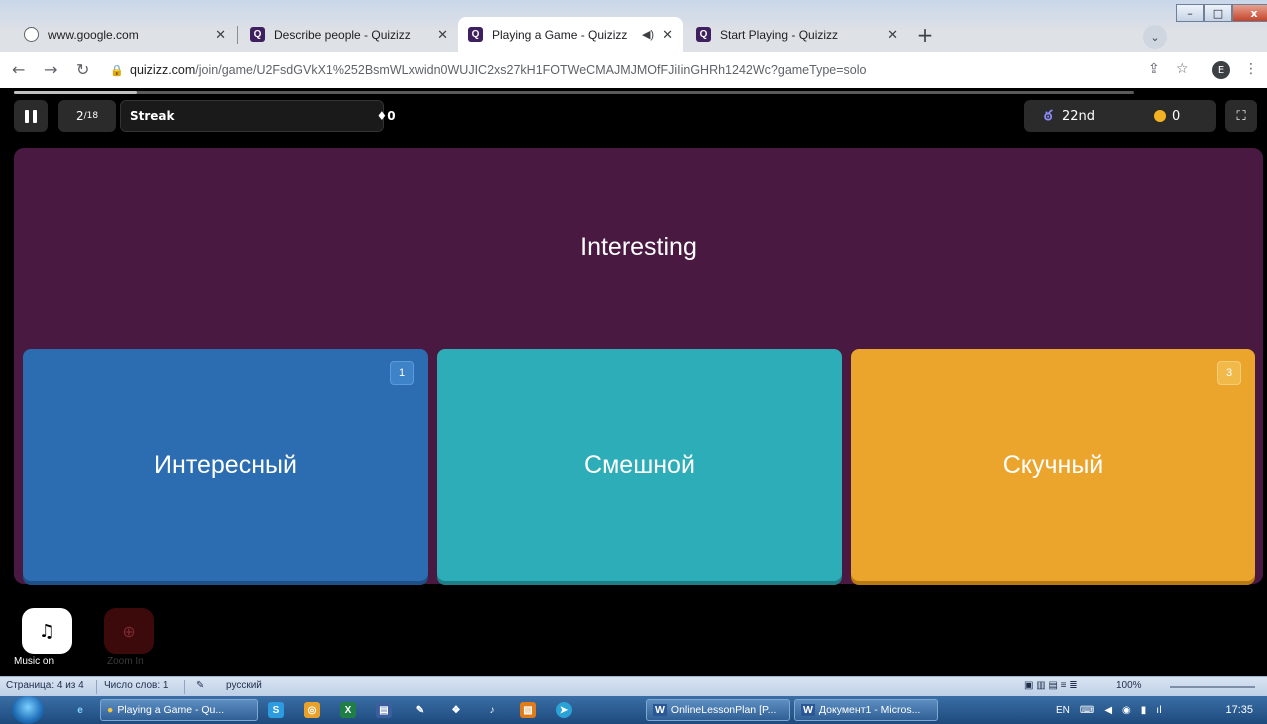 The width and height of the screenshot is (1267, 724). I want to click on progress-bar, so click(574, 92).